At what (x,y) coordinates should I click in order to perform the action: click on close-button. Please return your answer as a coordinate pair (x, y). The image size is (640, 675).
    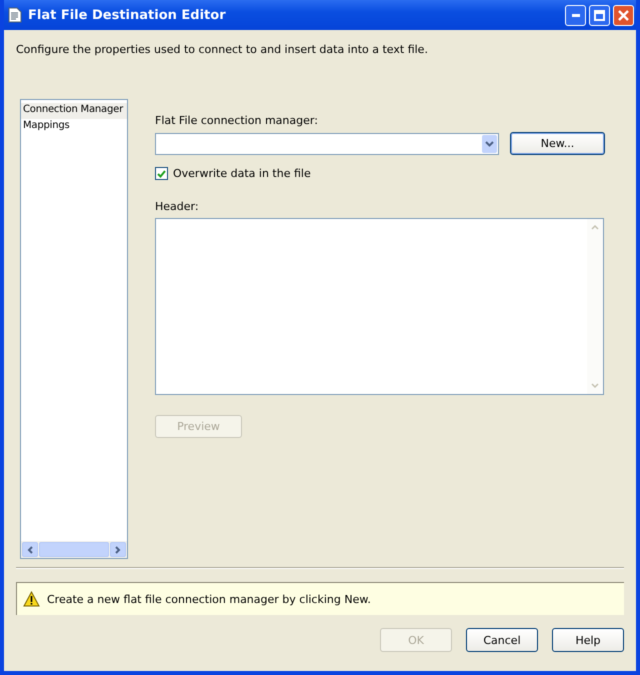
    Looking at the image, I should click on (623, 15).